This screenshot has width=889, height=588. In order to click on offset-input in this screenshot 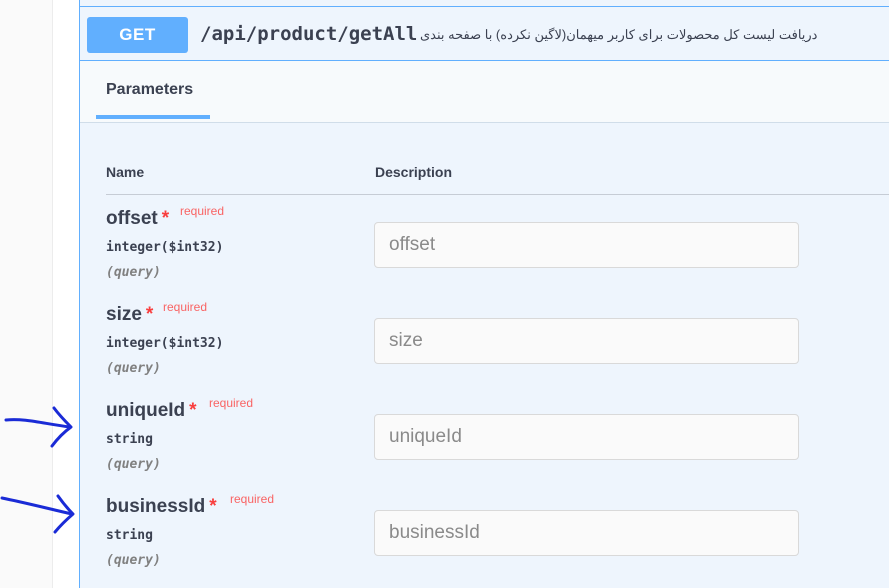, I will do `click(586, 245)`.